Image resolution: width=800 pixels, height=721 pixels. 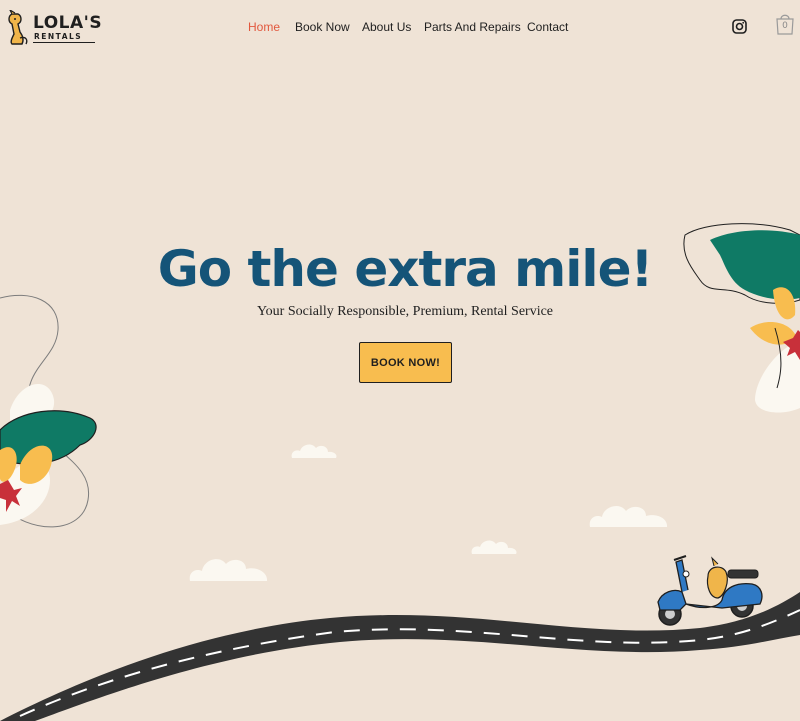 What do you see at coordinates (386, 27) in the screenshot?
I see `nav-item-about-us: About Us` at bounding box center [386, 27].